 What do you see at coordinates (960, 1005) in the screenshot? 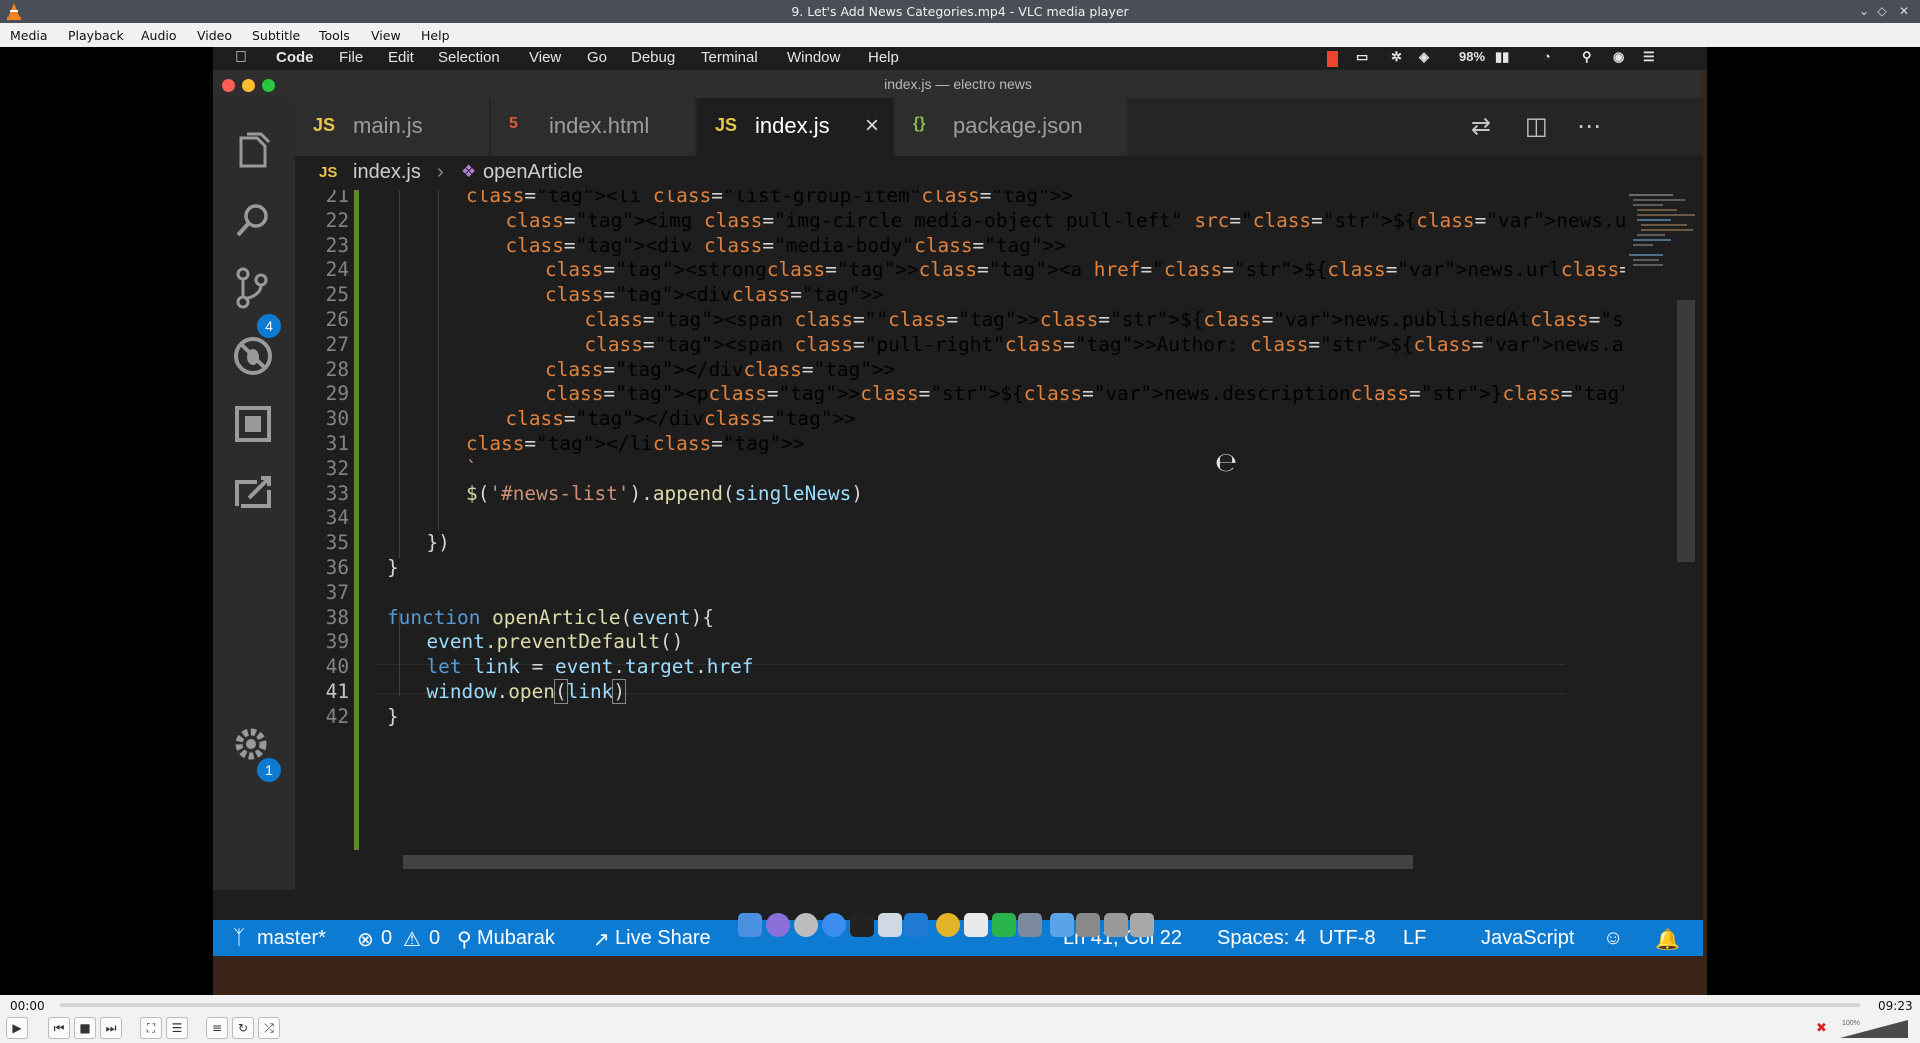
I see `seek-slider` at bounding box center [960, 1005].